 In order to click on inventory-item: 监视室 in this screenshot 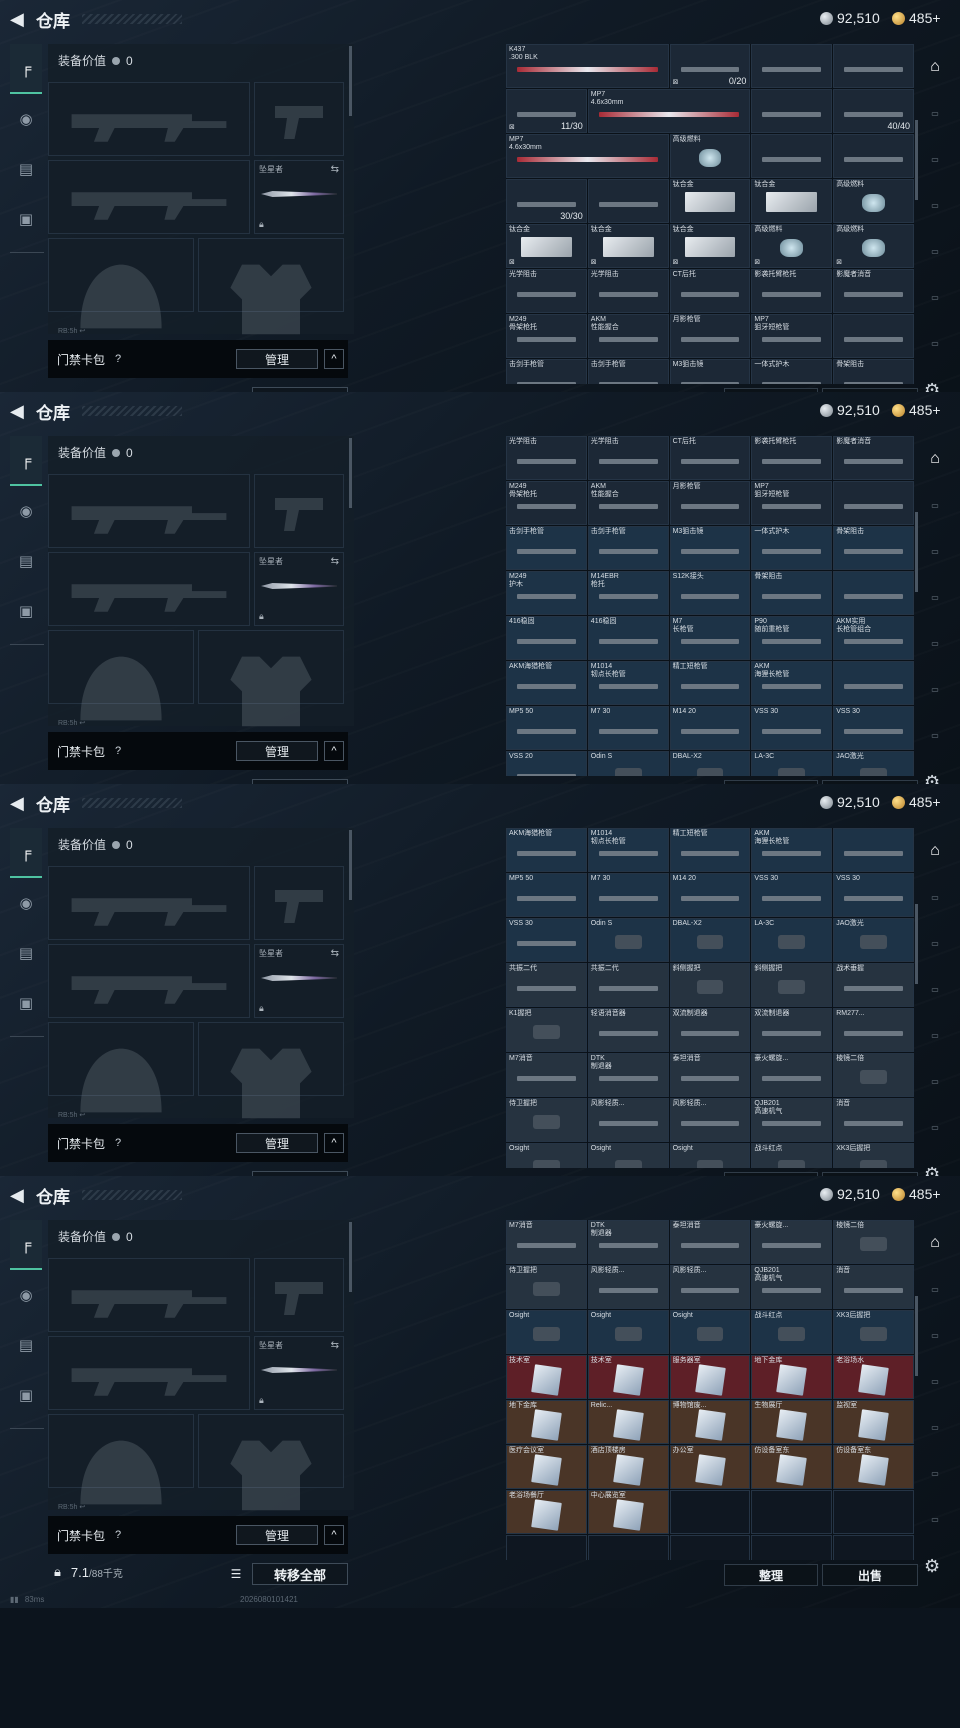, I will do `click(873, 1422)`.